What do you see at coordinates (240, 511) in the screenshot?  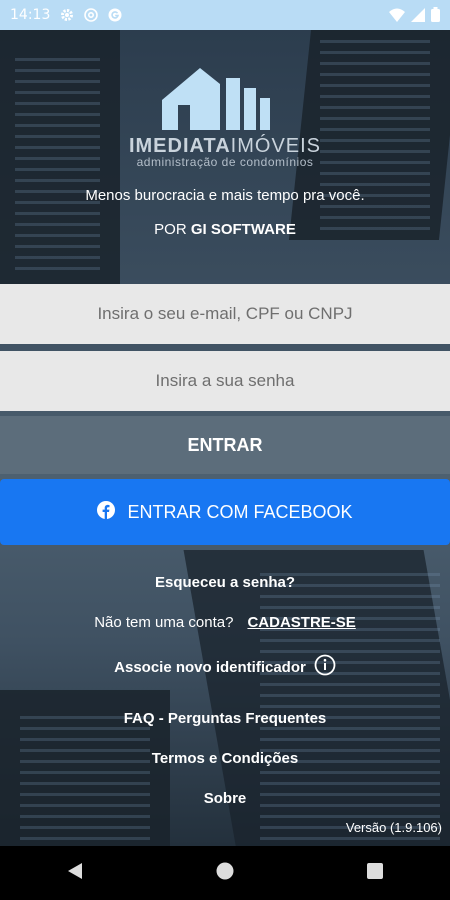 I see `facebook-button-label: ENTRAR COM FACEBOOK` at bounding box center [240, 511].